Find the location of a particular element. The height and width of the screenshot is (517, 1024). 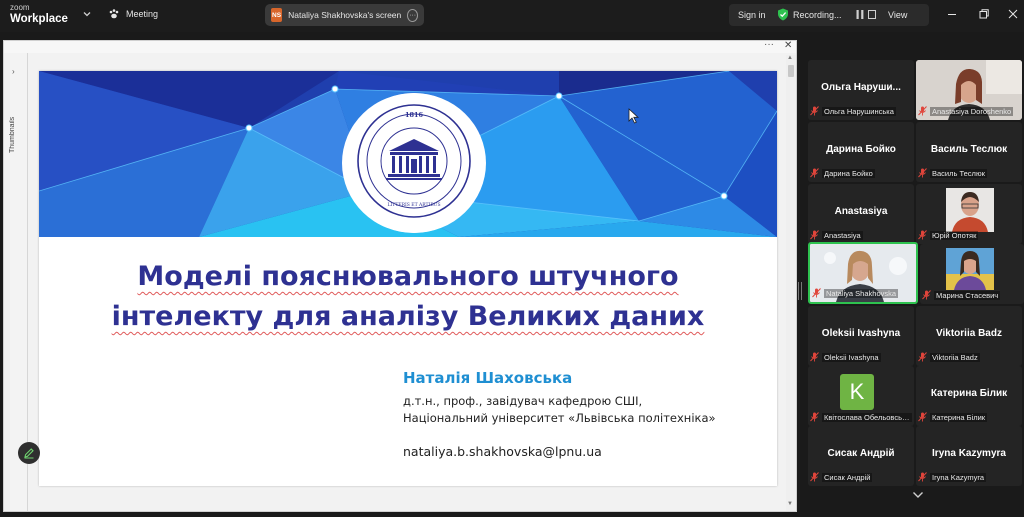

participant-name: Viktoriia Badz is located at coordinates (969, 333).